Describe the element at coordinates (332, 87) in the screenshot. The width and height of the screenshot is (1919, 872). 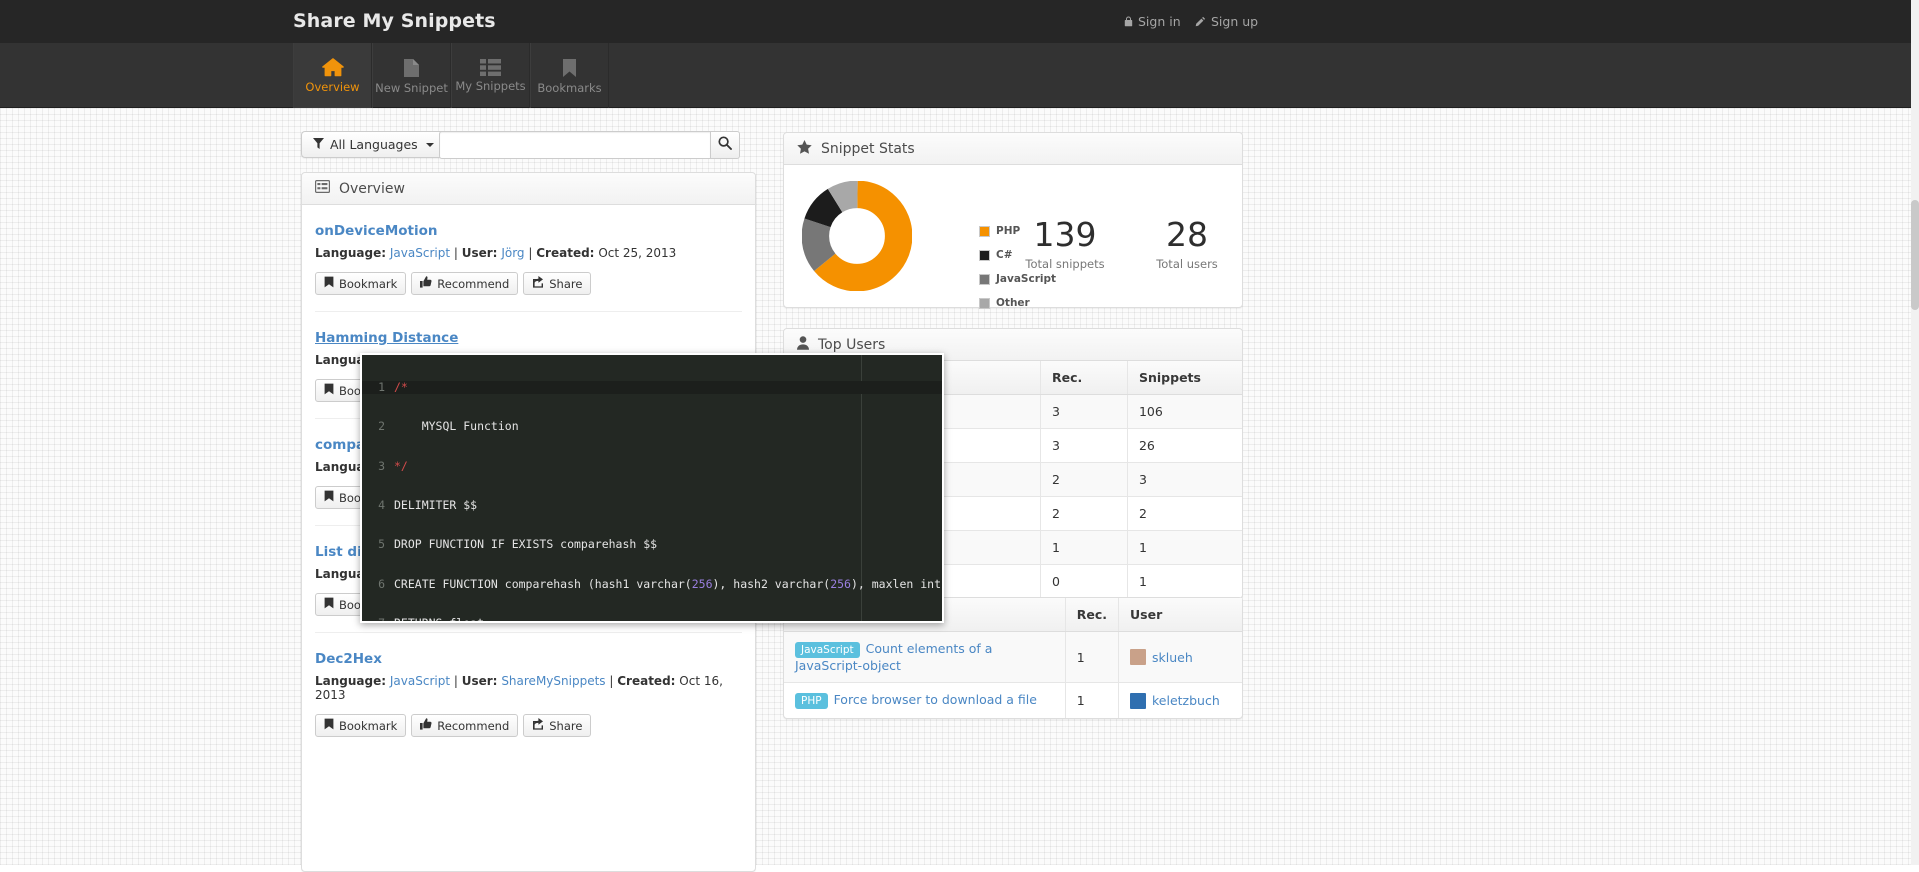
I see `nav-tab-overview-label: Overview` at that location.